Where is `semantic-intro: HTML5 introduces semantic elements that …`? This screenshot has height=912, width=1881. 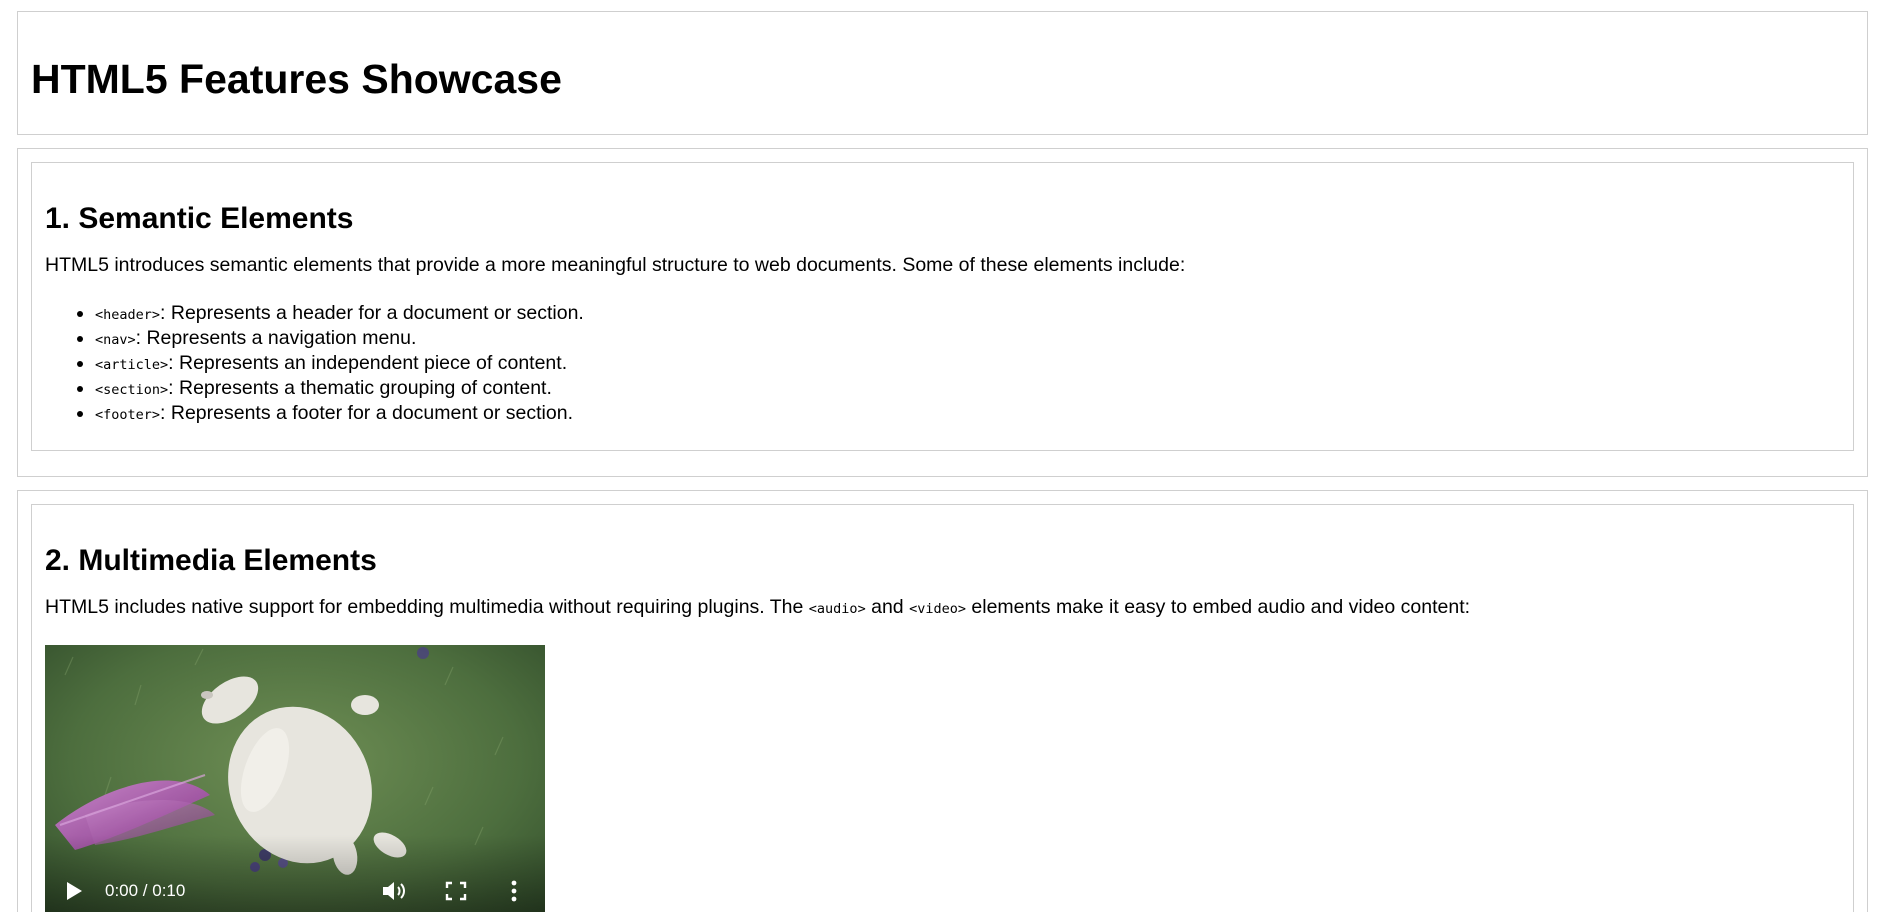 semantic-intro: HTML5 introduces semantic elements that … is located at coordinates (615, 265).